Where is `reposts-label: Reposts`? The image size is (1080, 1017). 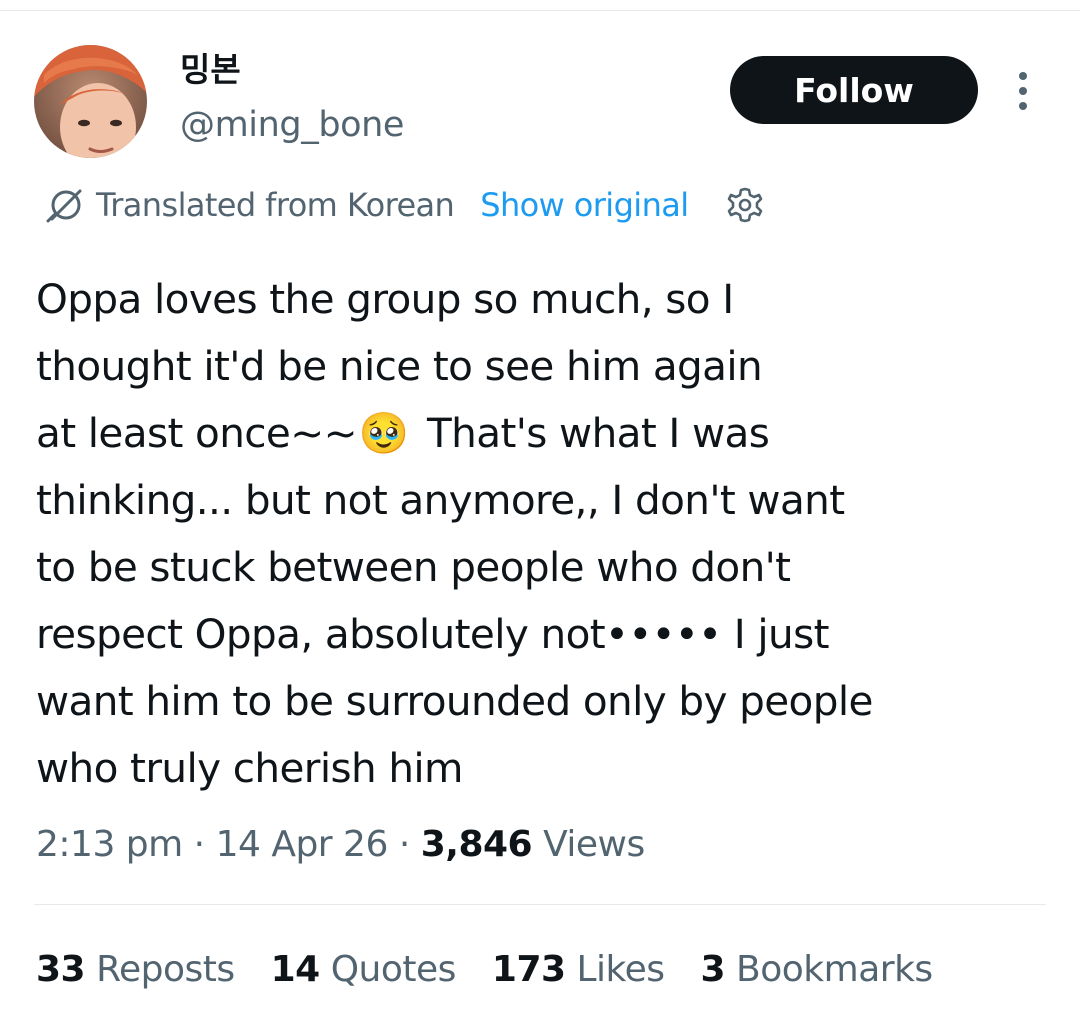 reposts-label: Reposts is located at coordinates (165, 969).